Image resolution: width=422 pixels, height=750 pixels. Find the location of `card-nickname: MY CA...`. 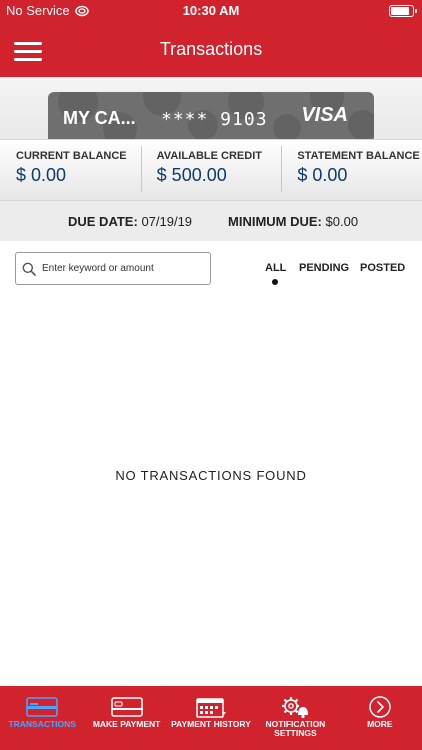

card-nickname: MY CA... is located at coordinates (99, 118).